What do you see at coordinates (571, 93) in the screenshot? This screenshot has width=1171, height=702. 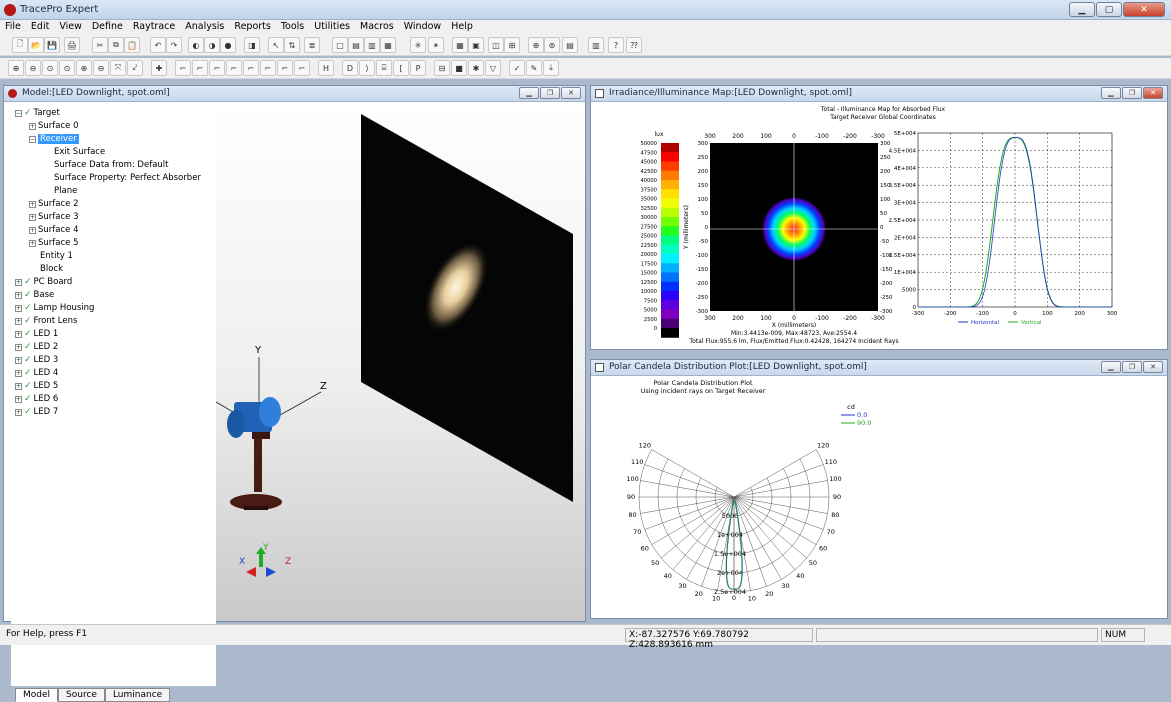 I see `model-close-button: ✕` at bounding box center [571, 93].